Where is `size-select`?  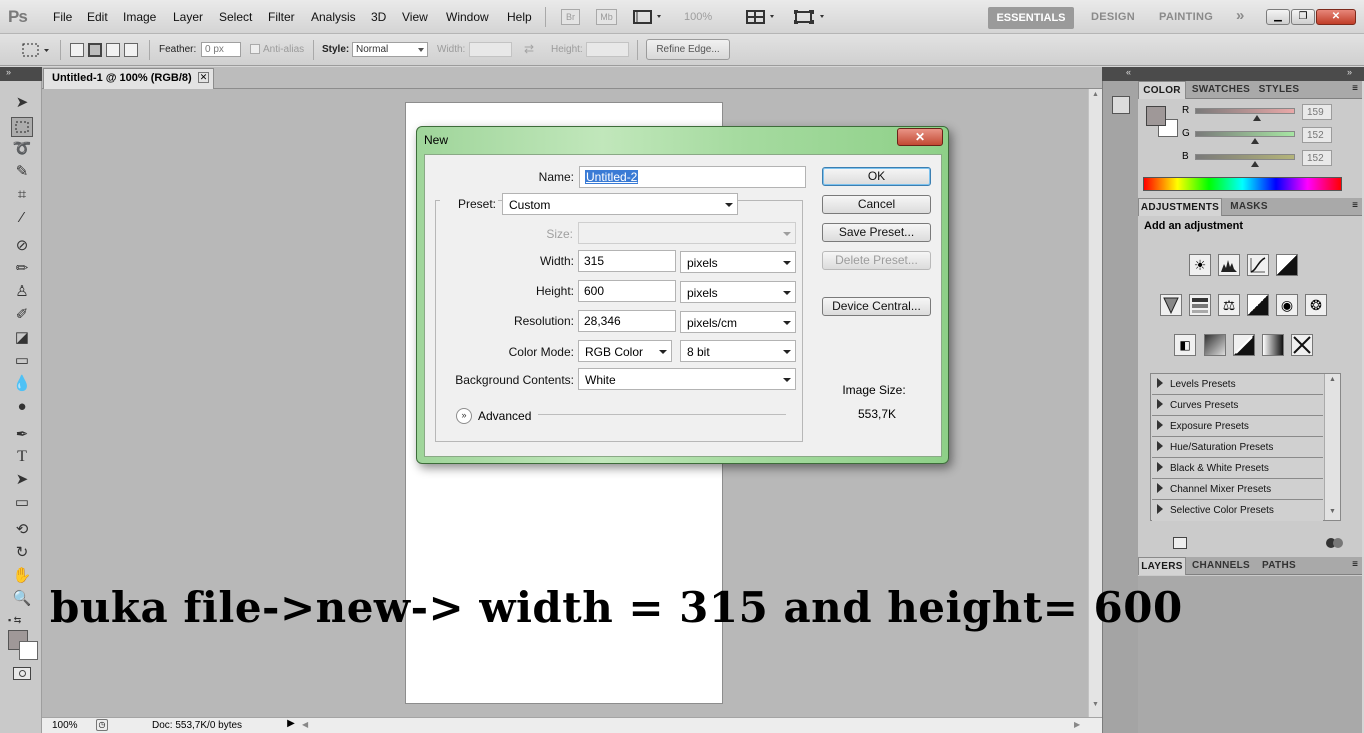 size-select is located at coordinates (687, 233).